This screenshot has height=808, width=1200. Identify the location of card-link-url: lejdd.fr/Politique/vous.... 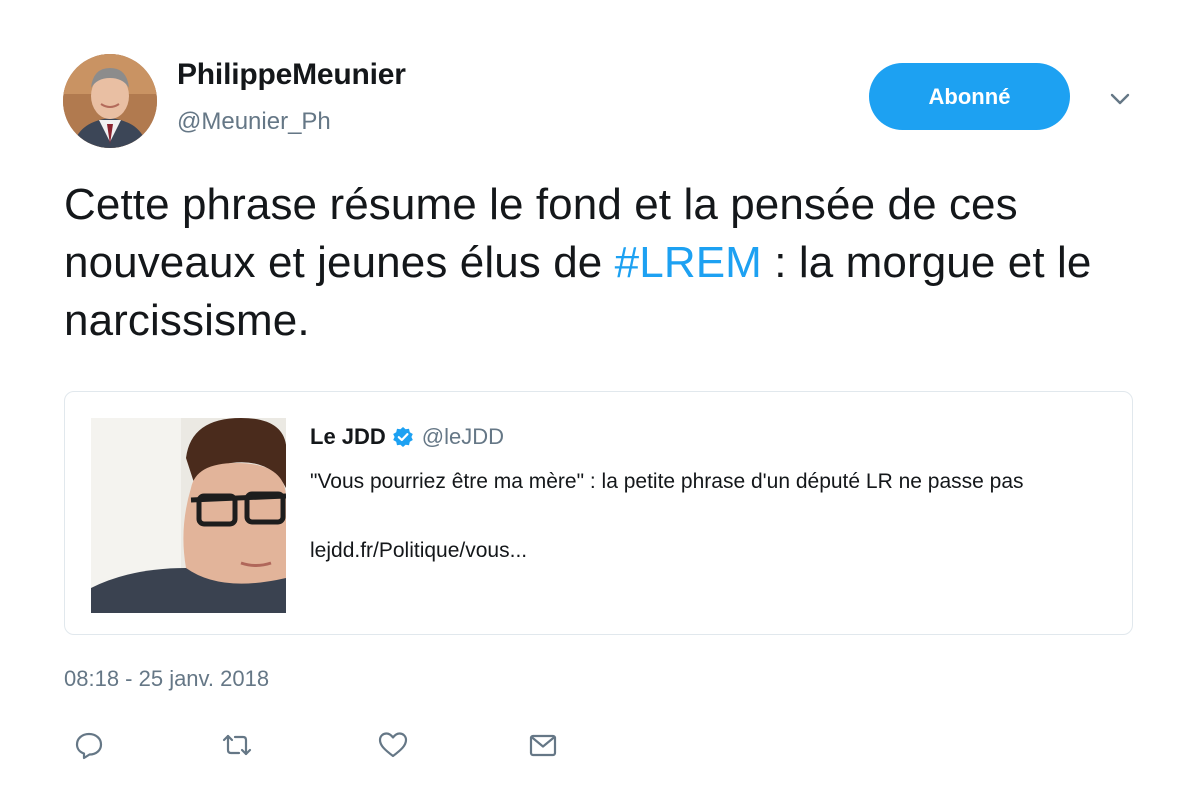
(418, 551).